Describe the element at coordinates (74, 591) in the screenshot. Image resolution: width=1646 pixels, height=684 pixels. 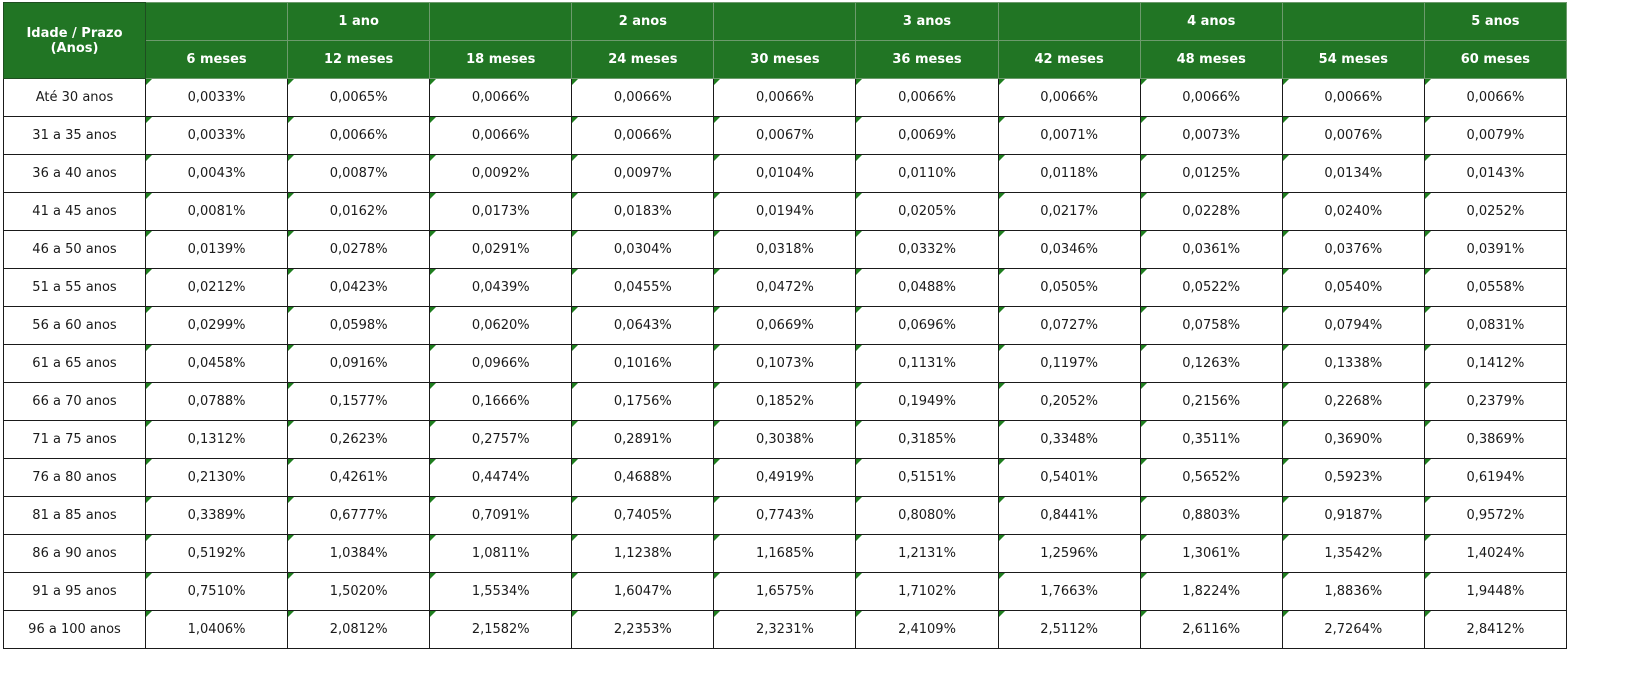
I see `age-range-cell: 91 a 95 anos` at that location.